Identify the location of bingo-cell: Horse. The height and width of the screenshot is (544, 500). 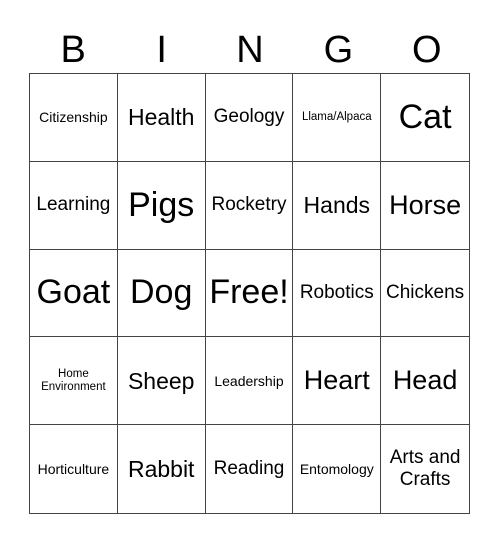
(425, 206).